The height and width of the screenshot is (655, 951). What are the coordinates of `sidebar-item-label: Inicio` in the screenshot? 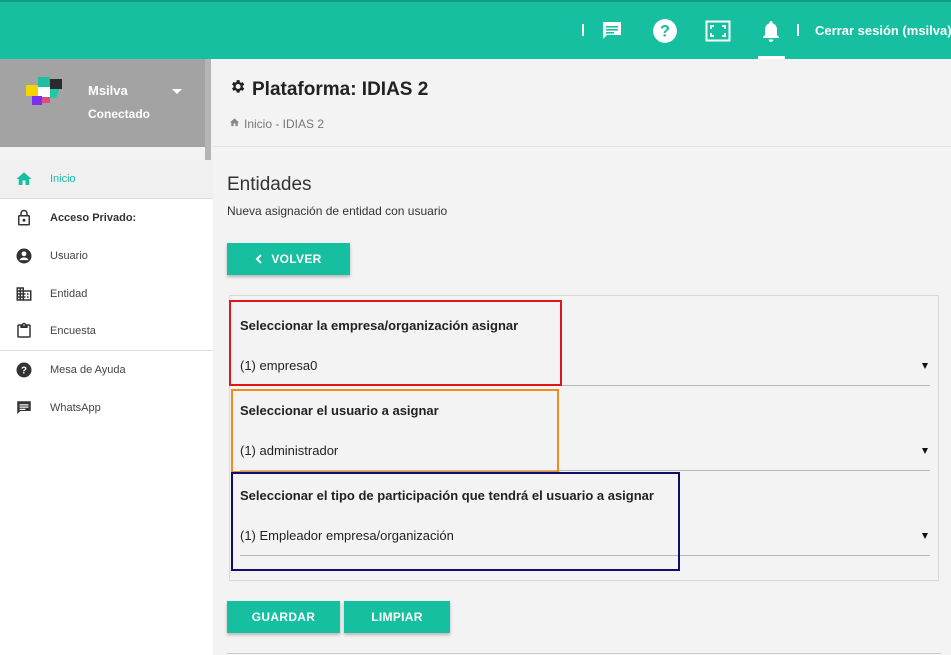 It's located at (63, 179).